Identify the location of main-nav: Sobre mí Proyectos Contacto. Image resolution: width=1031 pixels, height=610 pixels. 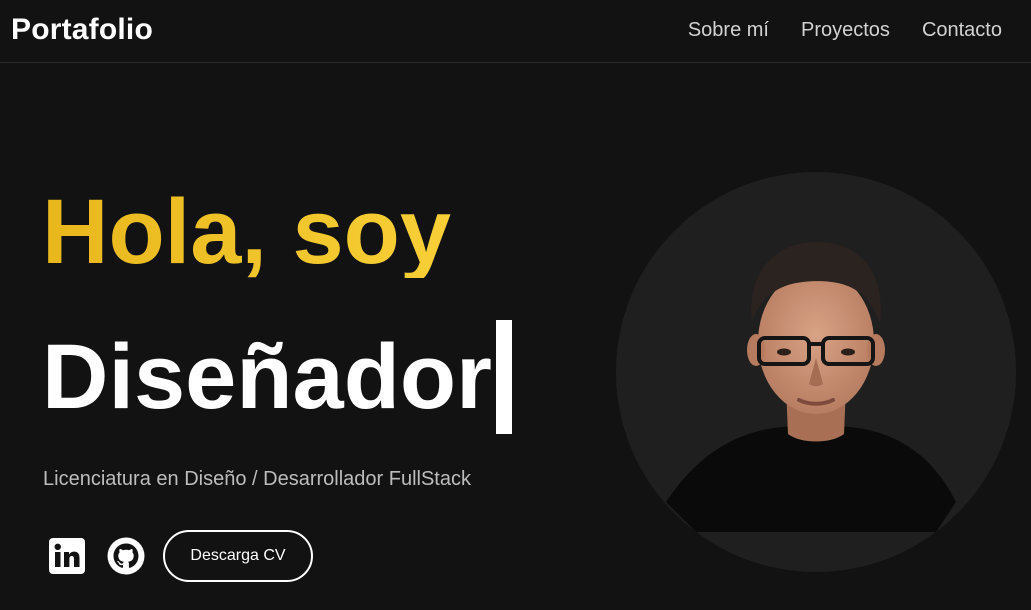
(845, 30).